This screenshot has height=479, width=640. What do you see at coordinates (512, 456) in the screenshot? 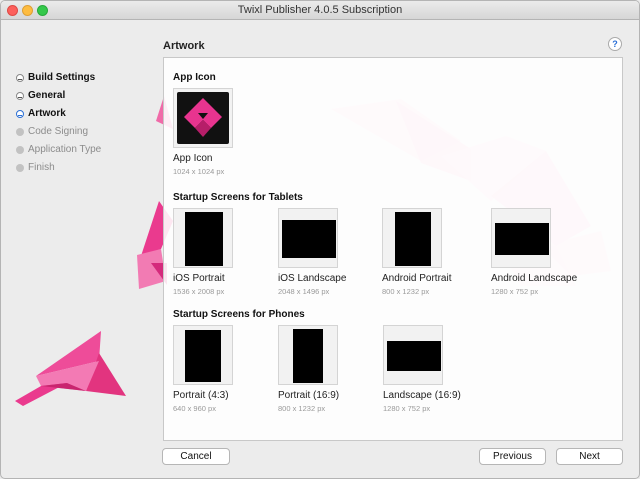
I see `previous-button: Previous` at bounding box center [512, 456].